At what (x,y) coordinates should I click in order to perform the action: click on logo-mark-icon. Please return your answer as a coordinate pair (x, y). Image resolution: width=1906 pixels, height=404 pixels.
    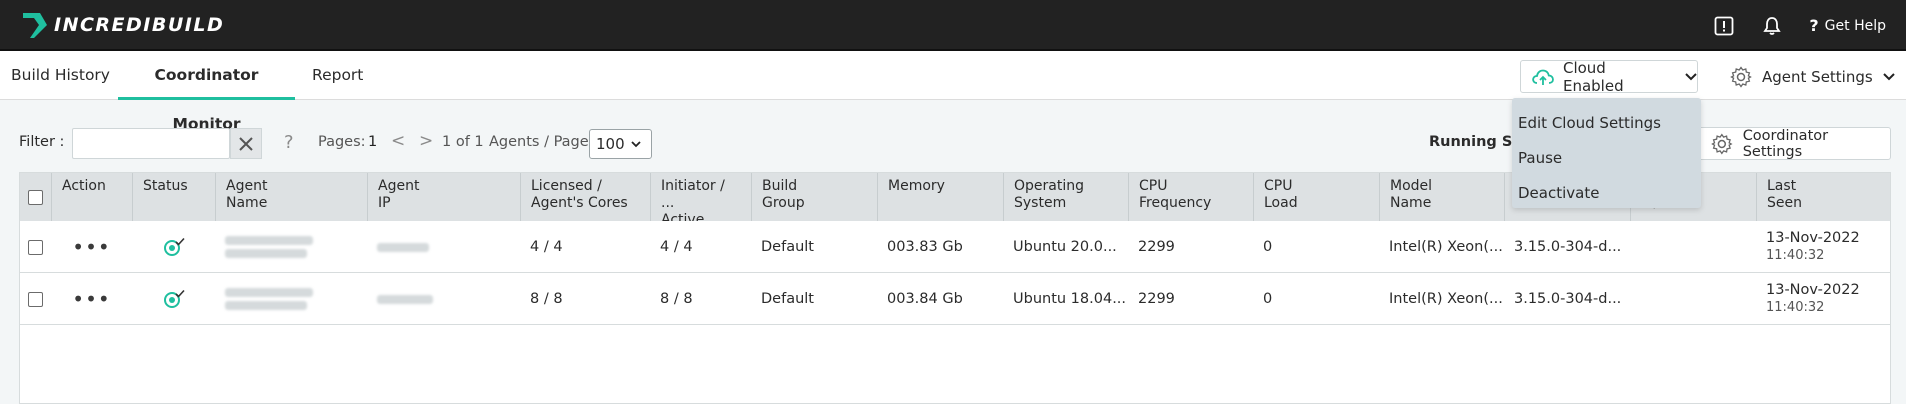
    Looking at the image, I should click on (35, 25).